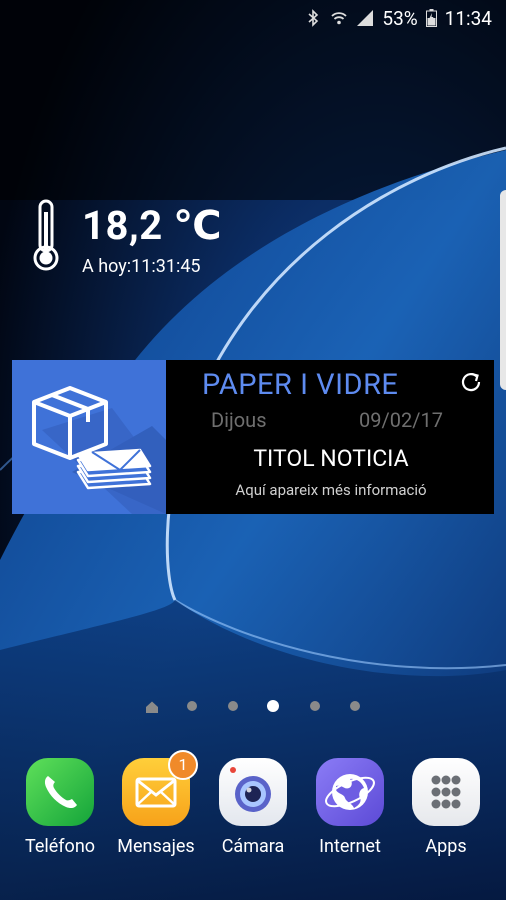  What do you see at coordinates (152, 225) in the screenshot?
I see `temperature: 18,2 ℃` at bounding box center [152, 225].